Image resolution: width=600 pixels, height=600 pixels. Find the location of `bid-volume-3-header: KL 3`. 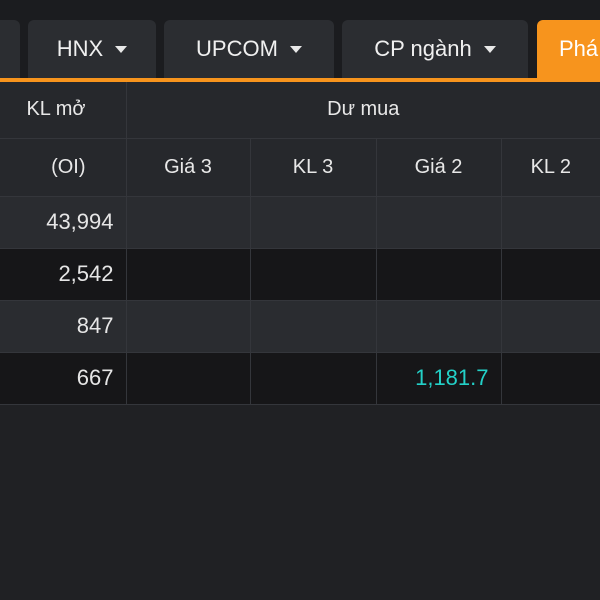

bid-volume-3-header: KL 3 is located at coordinates (313, 167).